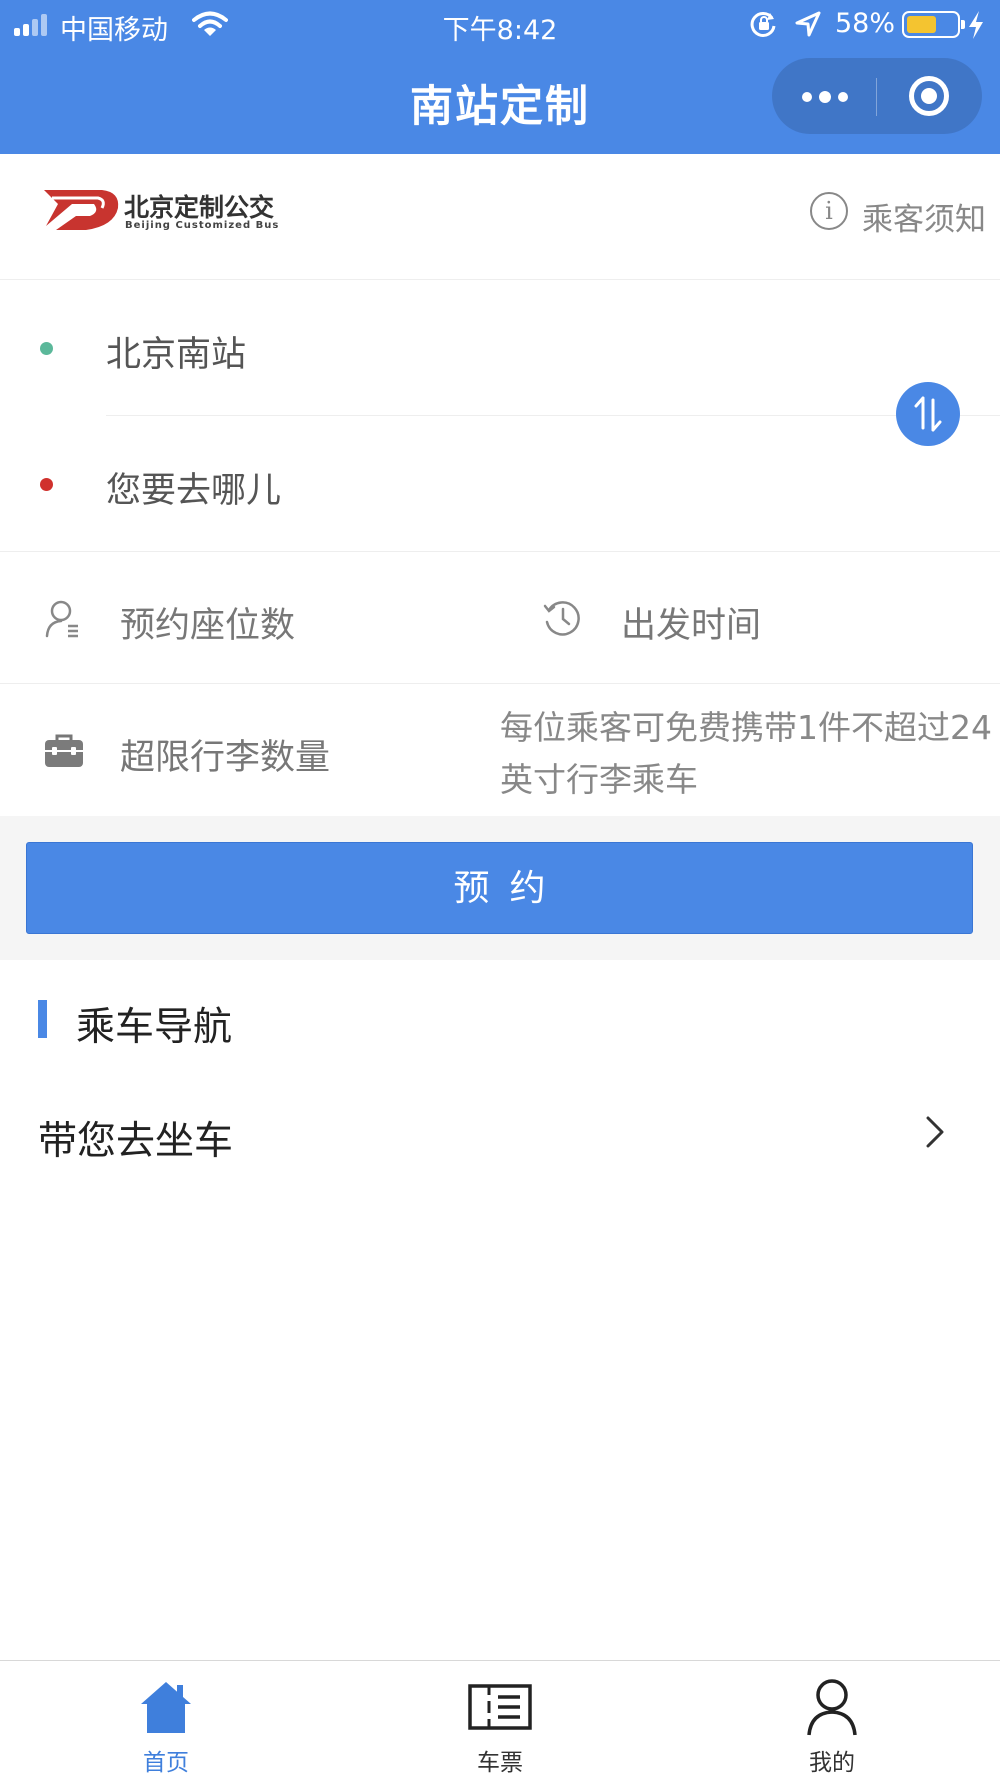  Describe the element at coordinates (500, 25) in the screenshot. I see `status-bar: 中国移动 下午8:42 58%` at that location.